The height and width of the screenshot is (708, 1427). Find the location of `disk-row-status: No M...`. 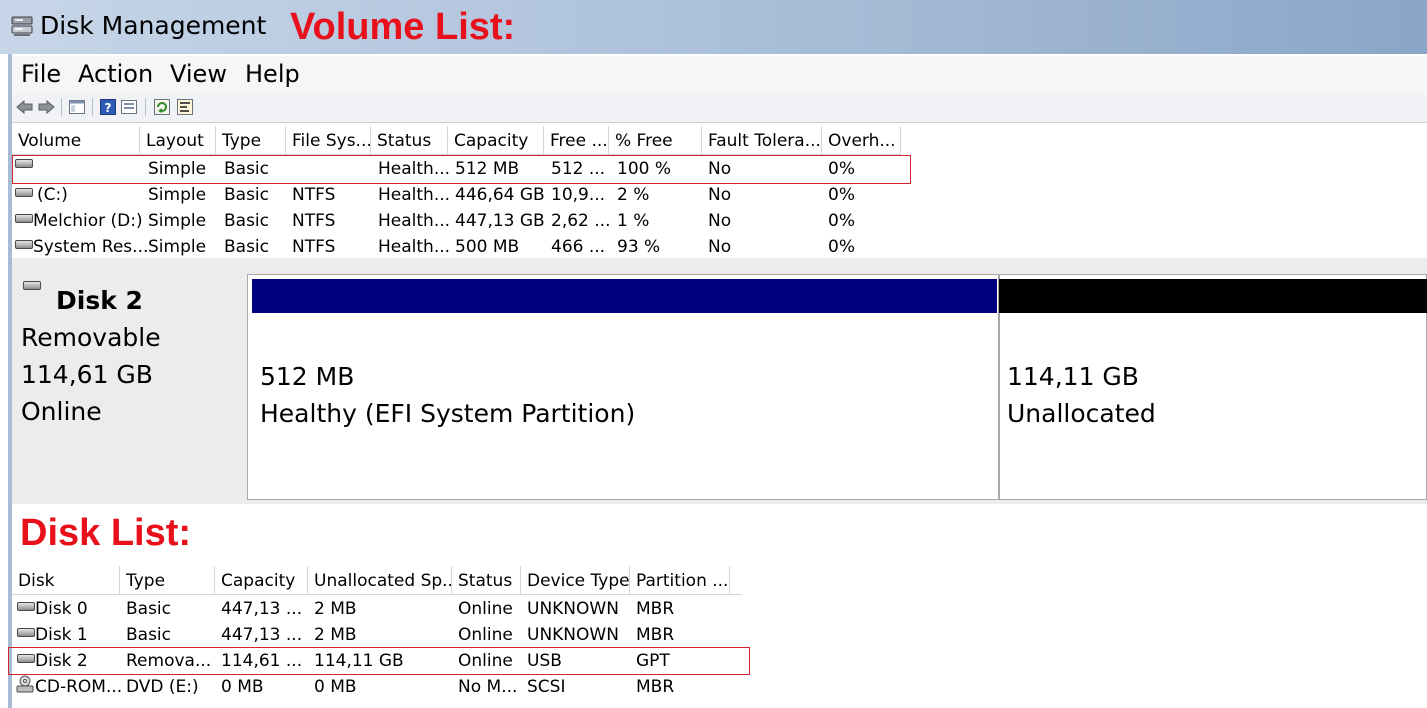

disk-row-status: No M... is located at coordinates (488, 687).